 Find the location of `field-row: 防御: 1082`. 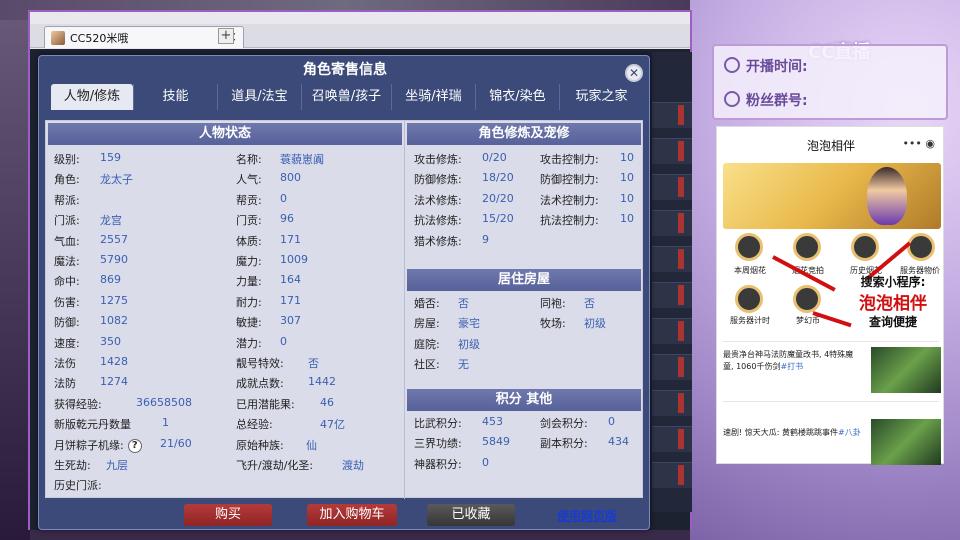

field-row: 防御: 1082 is located at coordinates (91, 322).